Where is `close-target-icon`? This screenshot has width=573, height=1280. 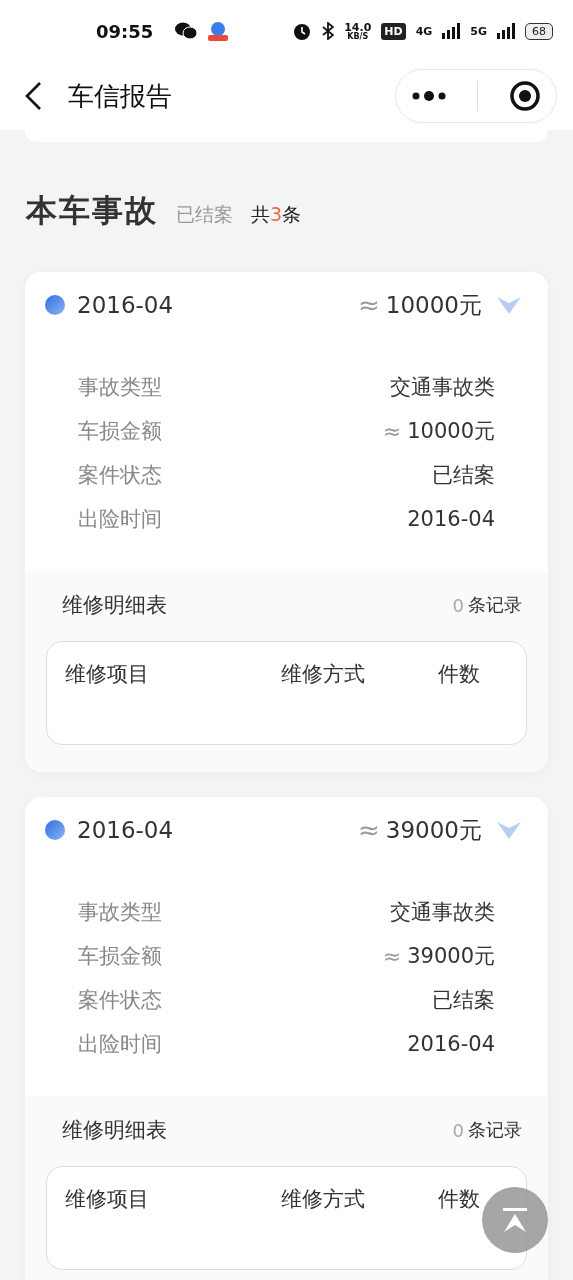 close-target-icon is located at coordinates (524, 96).